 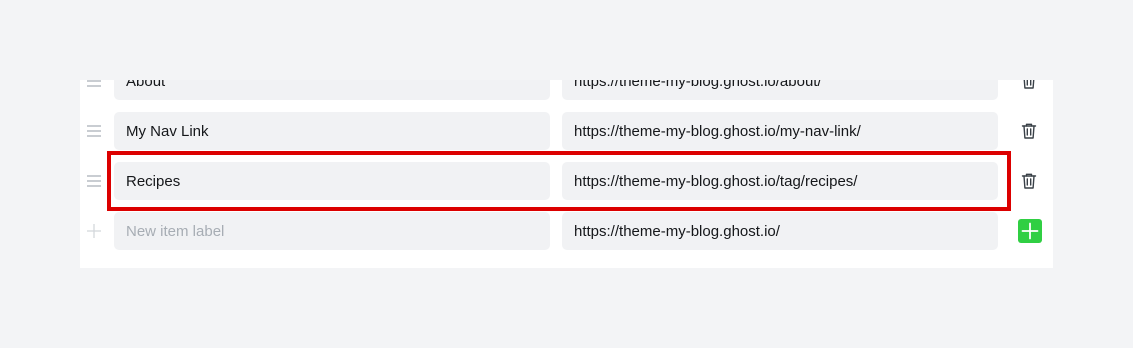 I want to click on nav-item-label-field: Recipes, so click(x=332, y=181).